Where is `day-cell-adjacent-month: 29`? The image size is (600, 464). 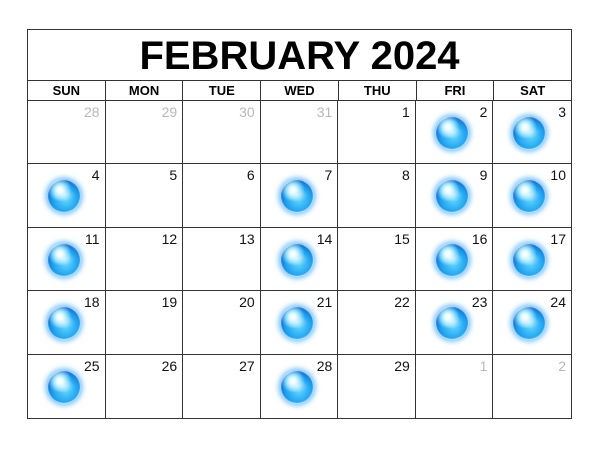
day-cell-adjacent-month: 29 is located at coordinates (144, 133).